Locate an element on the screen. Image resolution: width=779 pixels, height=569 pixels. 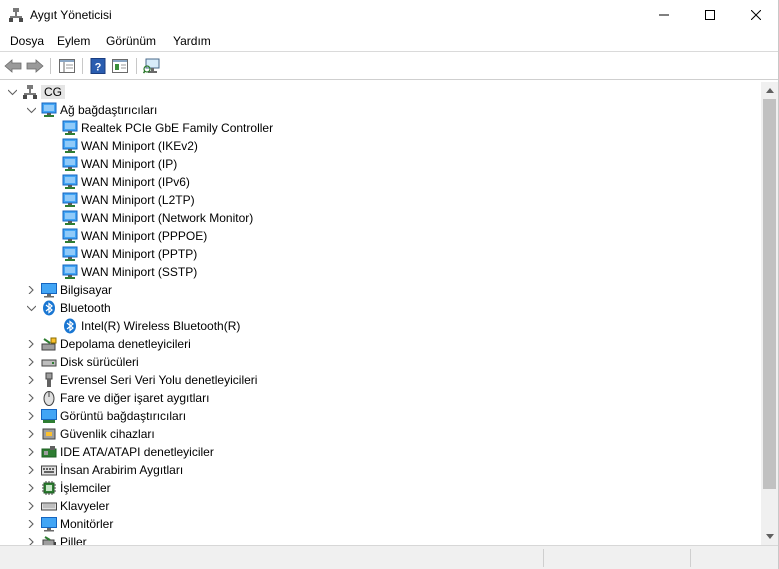
back-button is located at coordinates (13, 66).